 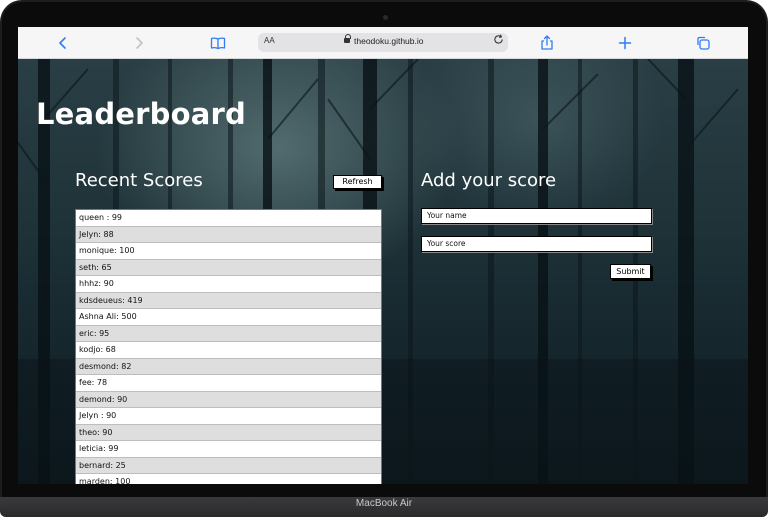 I want to click on score-row: monique: 100, so click(x=228, y=251).